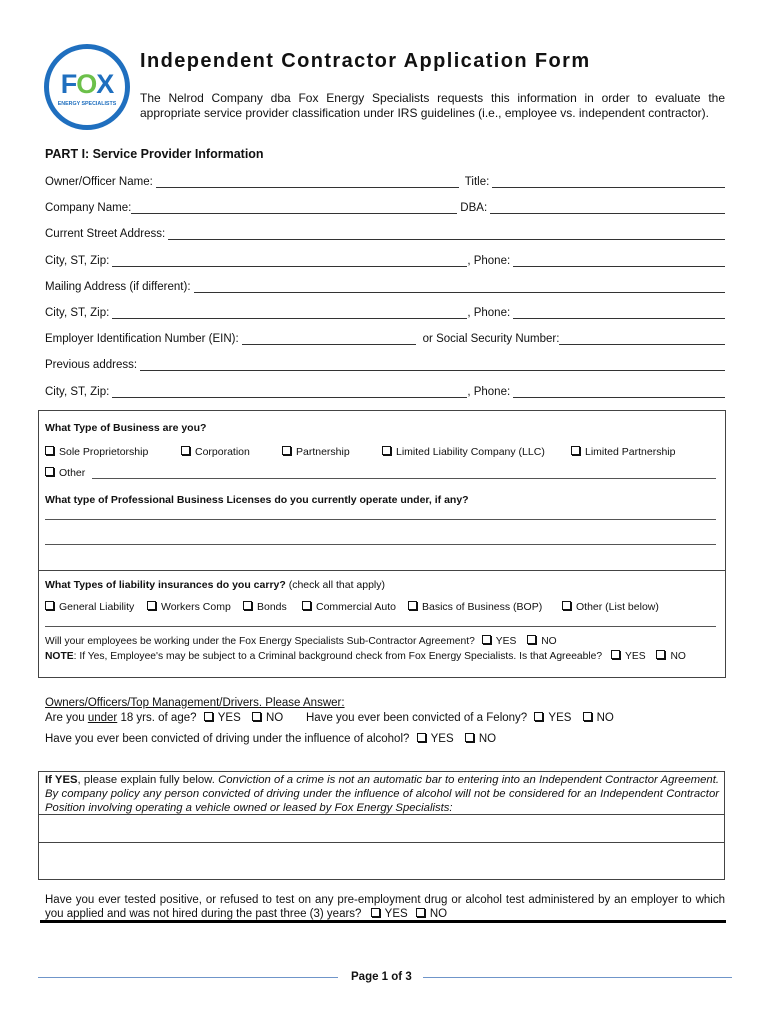 This screenshot has height=1024, width=770. I want to click on owner-name-field, so click(307, 181).